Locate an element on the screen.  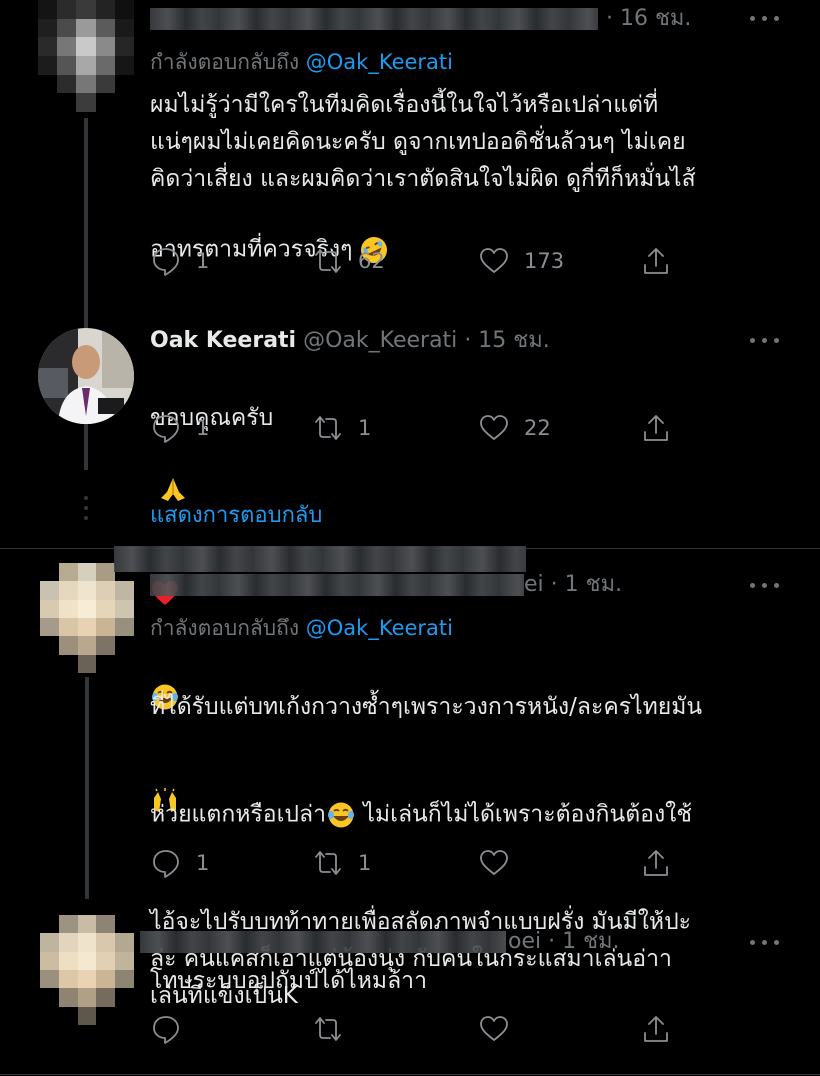
tweet-actions: 1 1 22 is located at coordinates (430, 428).